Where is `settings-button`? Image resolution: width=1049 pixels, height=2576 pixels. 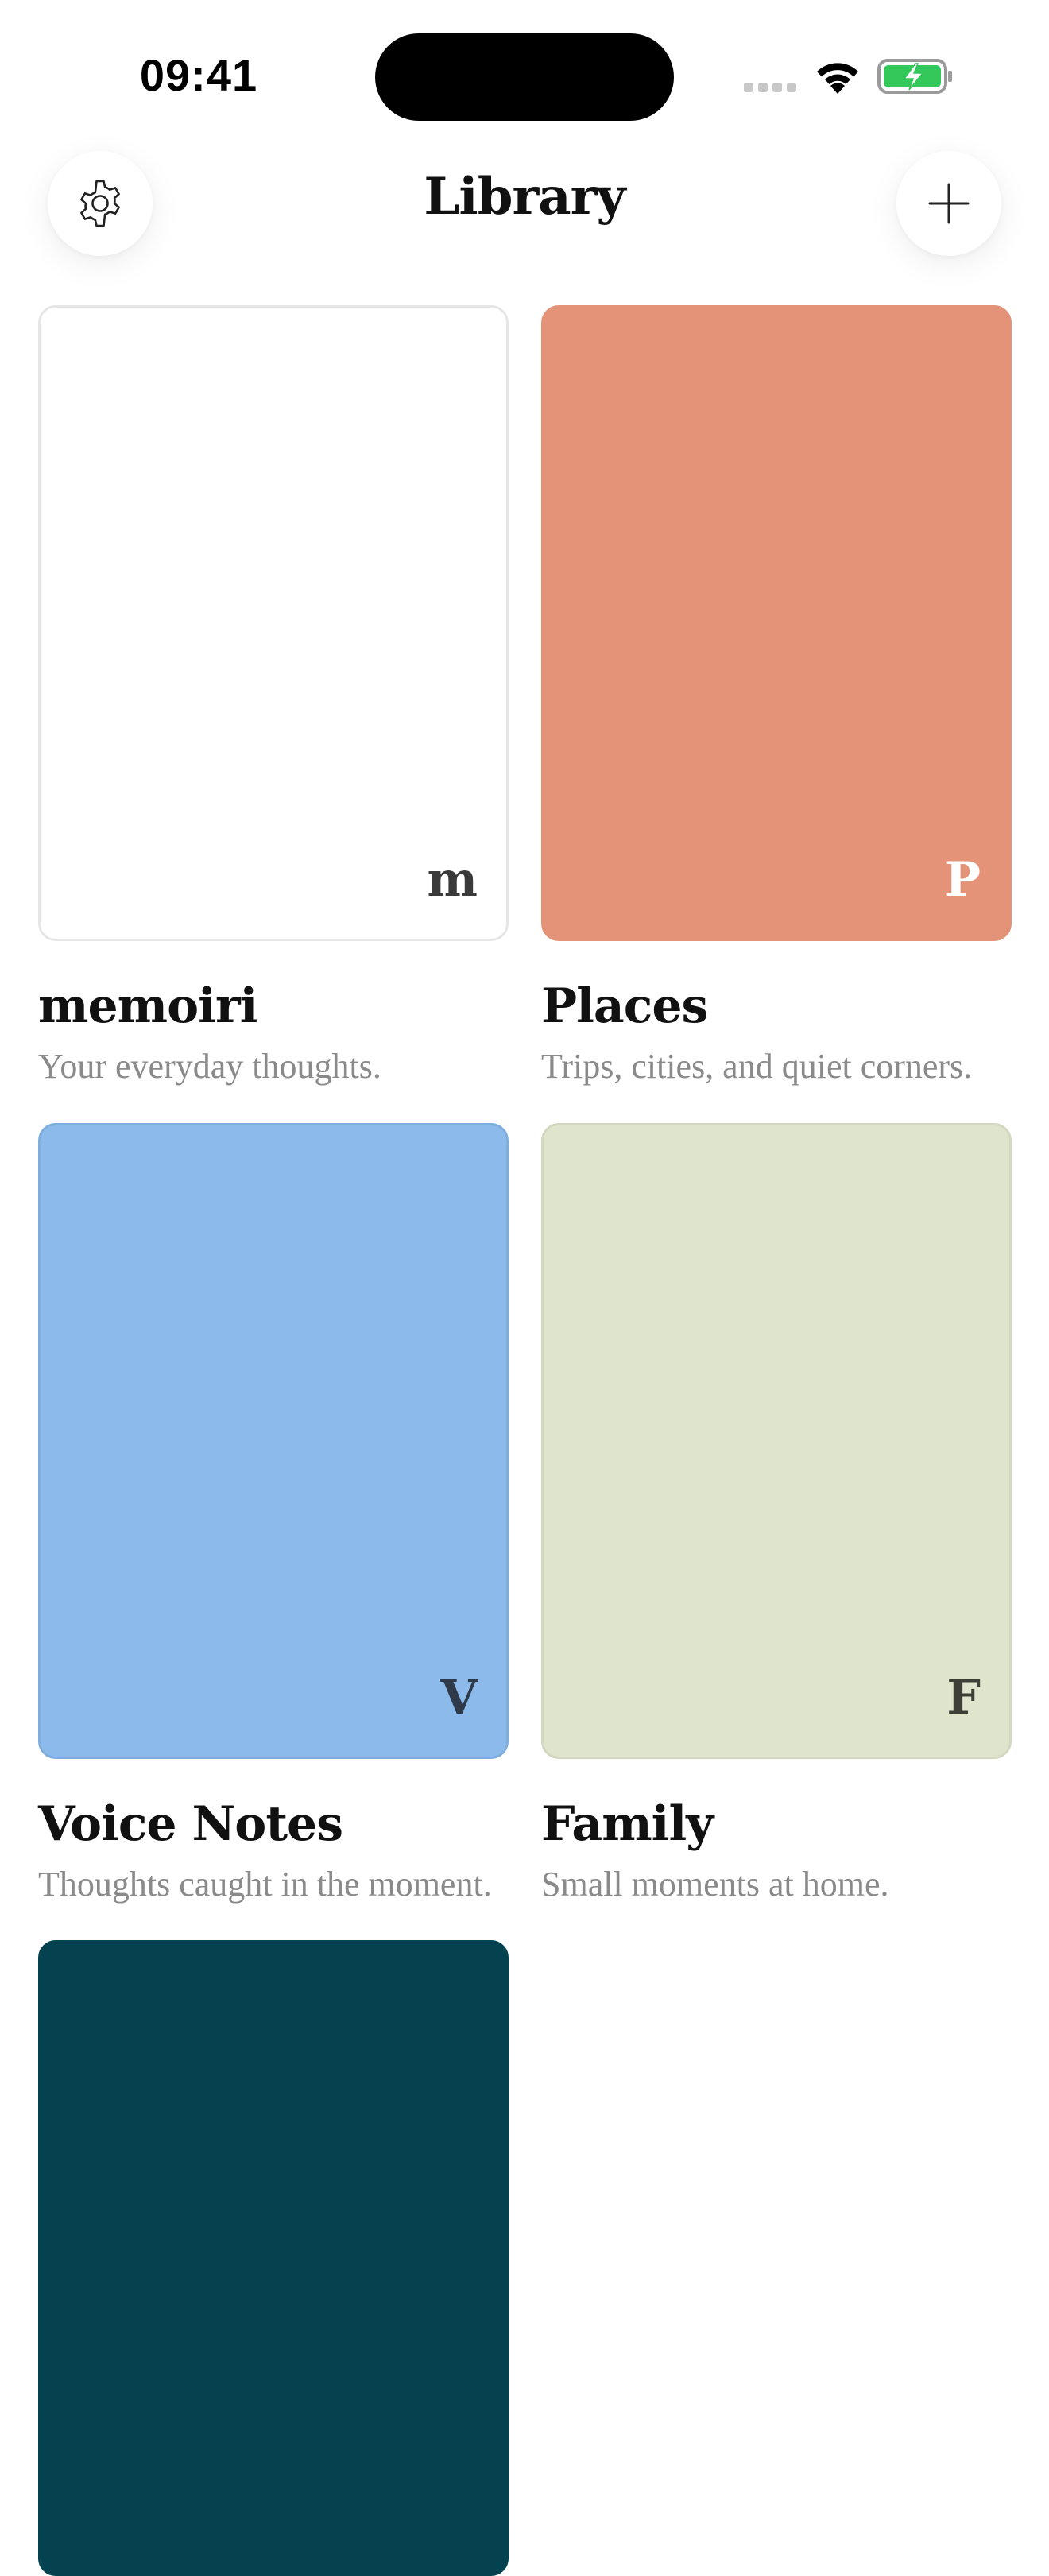
settings-button is located at coordinates (100, 203).